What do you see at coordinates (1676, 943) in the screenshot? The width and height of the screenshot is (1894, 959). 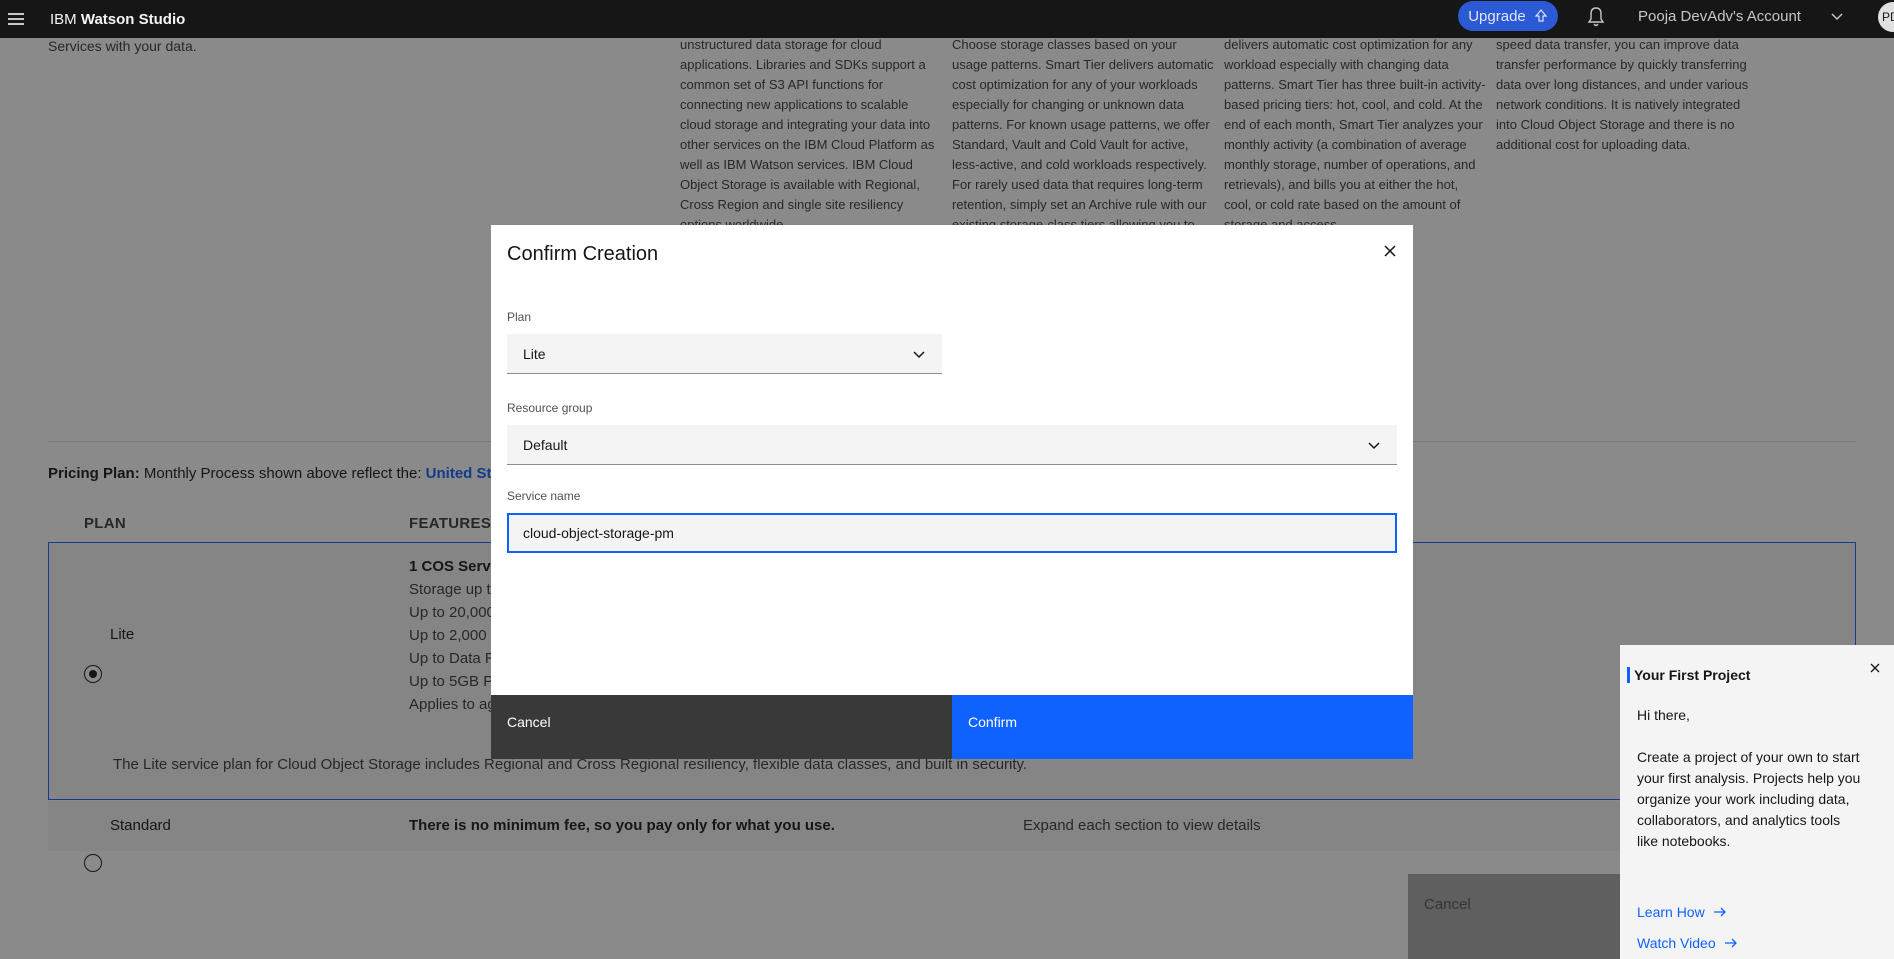 I see `watch-video-label: Watch Video` at bounding box center [1676, 943].